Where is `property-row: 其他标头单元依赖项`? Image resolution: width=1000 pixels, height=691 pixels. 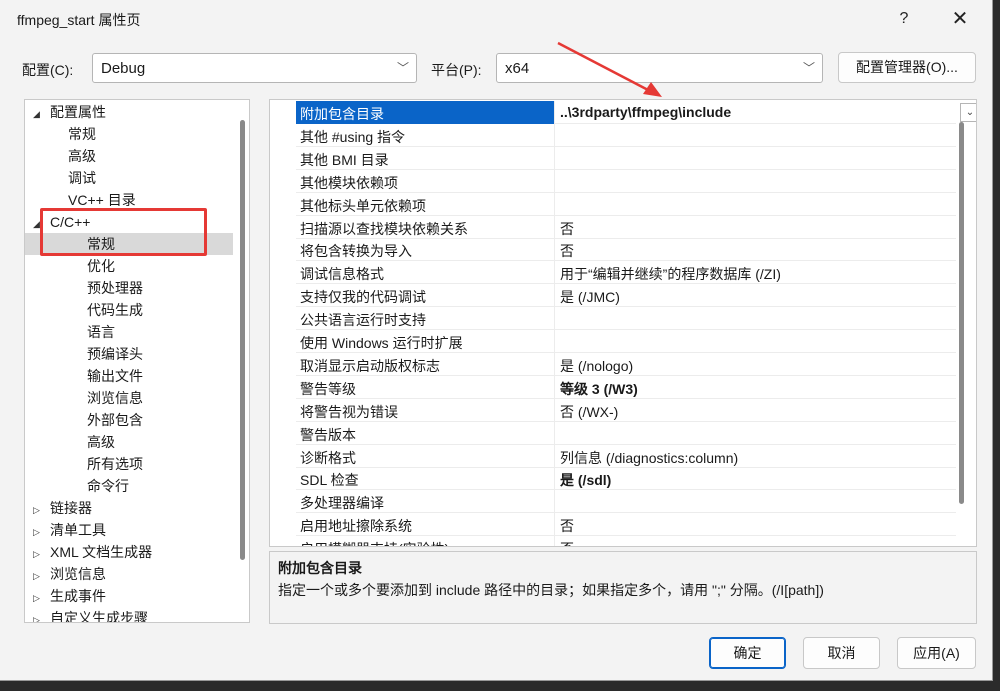 property-row: 其他标头单元依赖项 is located at coordinates (626, 204).